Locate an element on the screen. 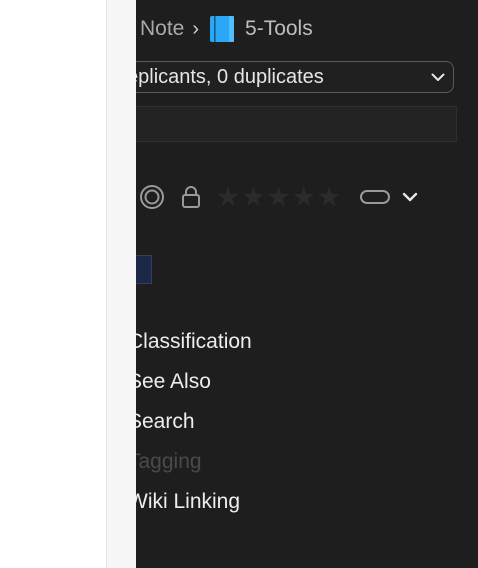 This screenshot has width=478, height=568. duplicates-dropdown: eplicants, 0 duplicates is located at coordinates (295, 77).